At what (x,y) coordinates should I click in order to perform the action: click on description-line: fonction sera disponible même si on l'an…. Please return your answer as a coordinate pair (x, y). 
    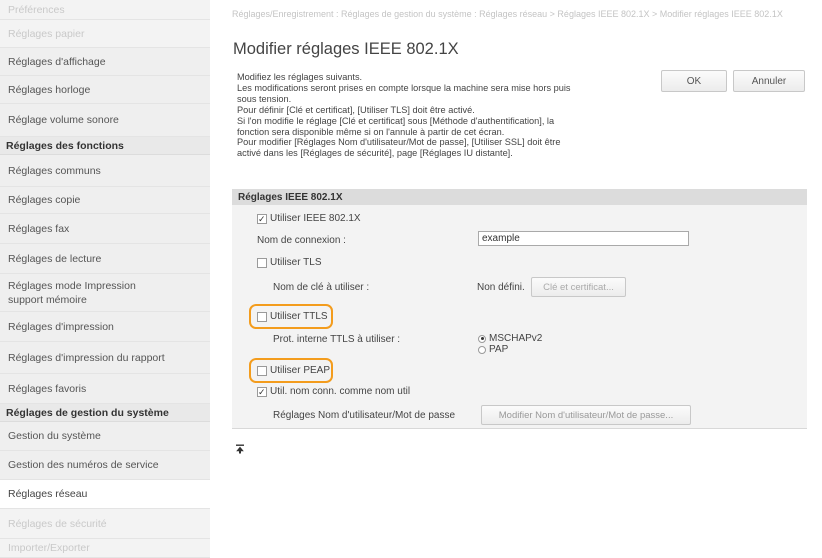
    Looking at the image, I should click on (371, 131).